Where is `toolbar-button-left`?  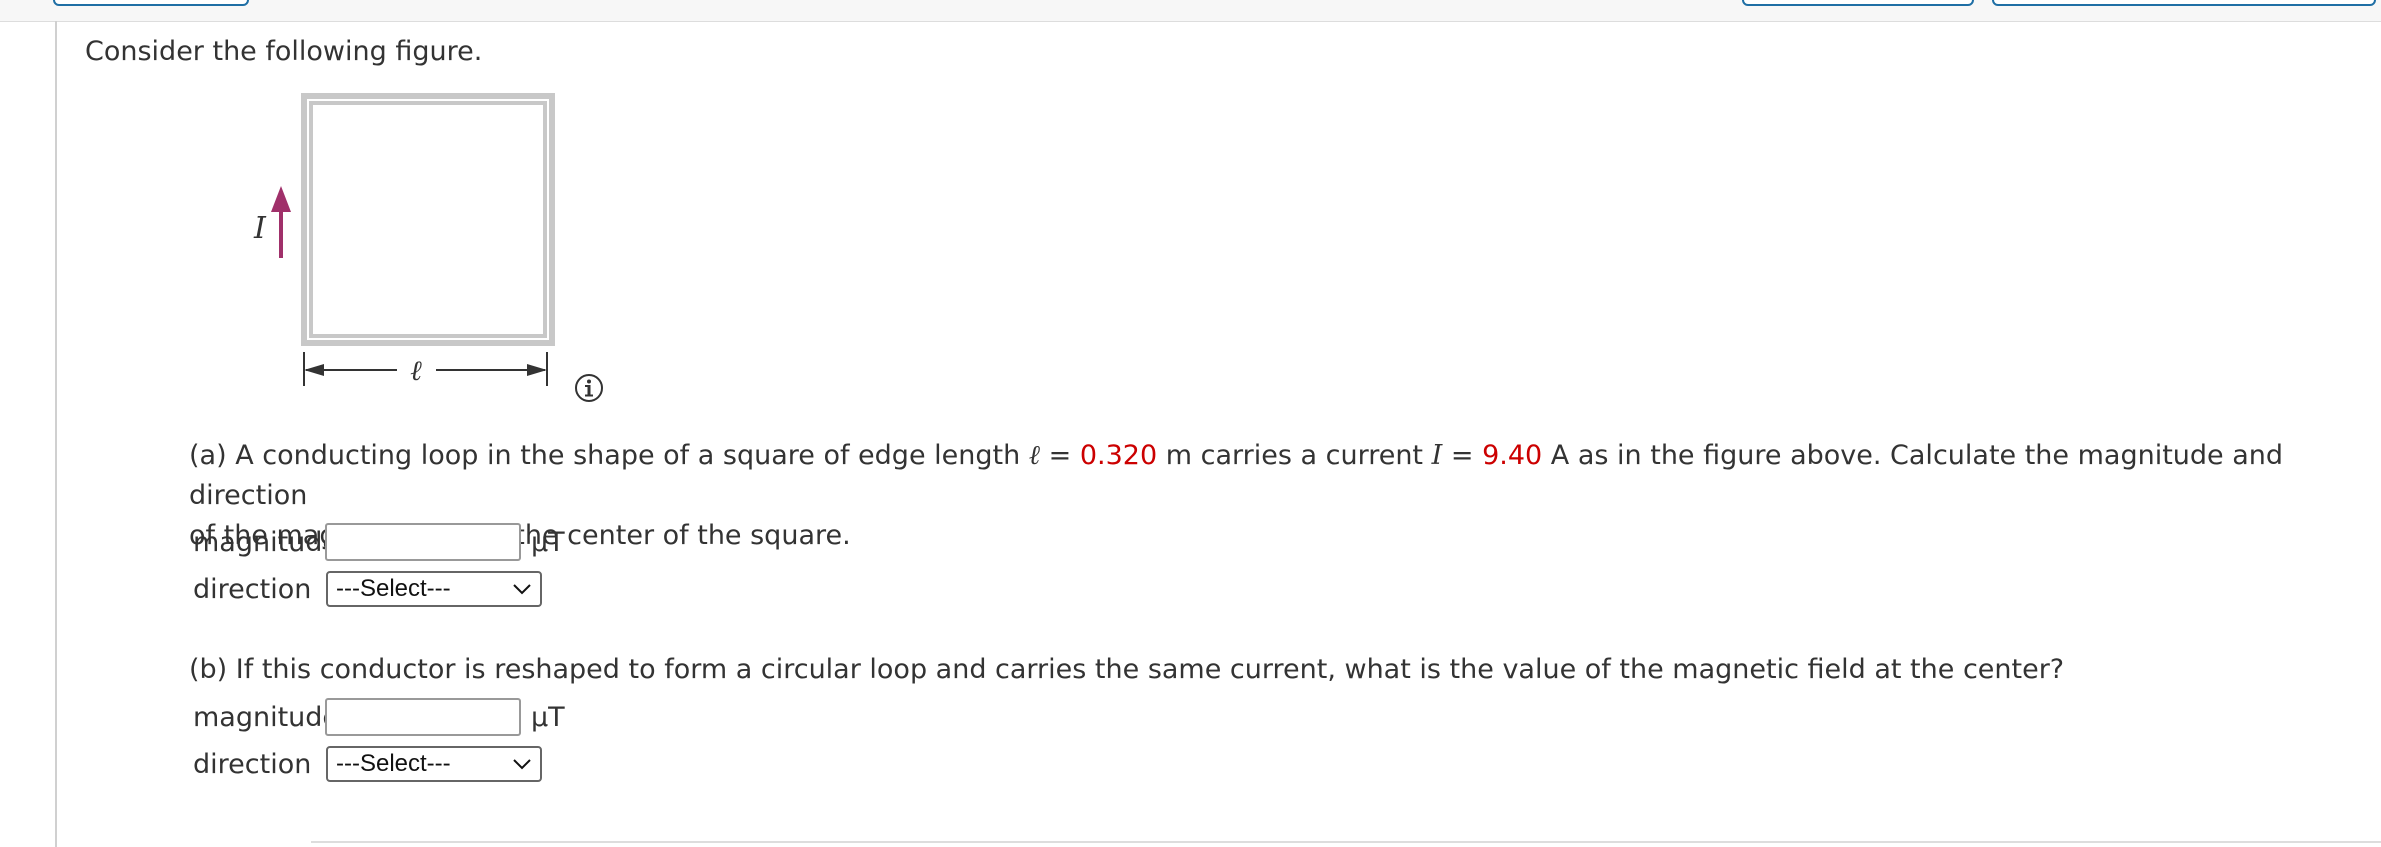
toolbar-button-left is located at coordinates (151, 3).